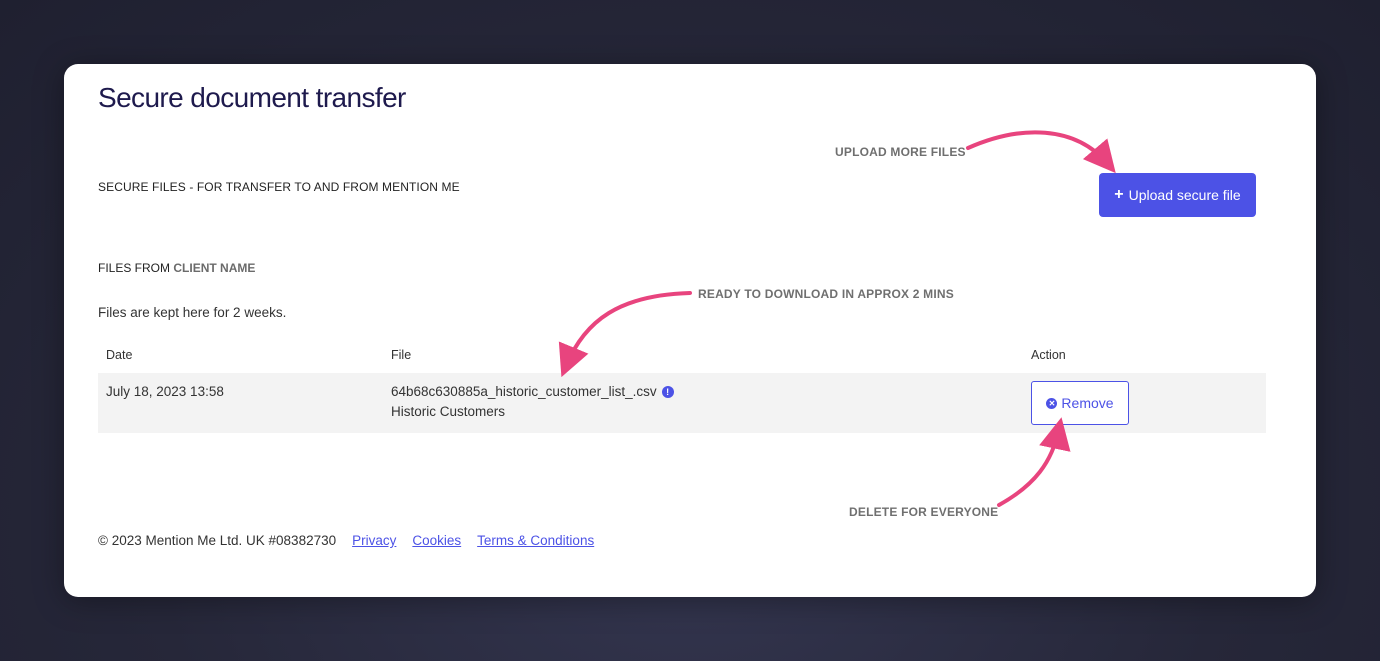  I want to click on file-date: July 18, 2023 13:58, so click(165, 391).